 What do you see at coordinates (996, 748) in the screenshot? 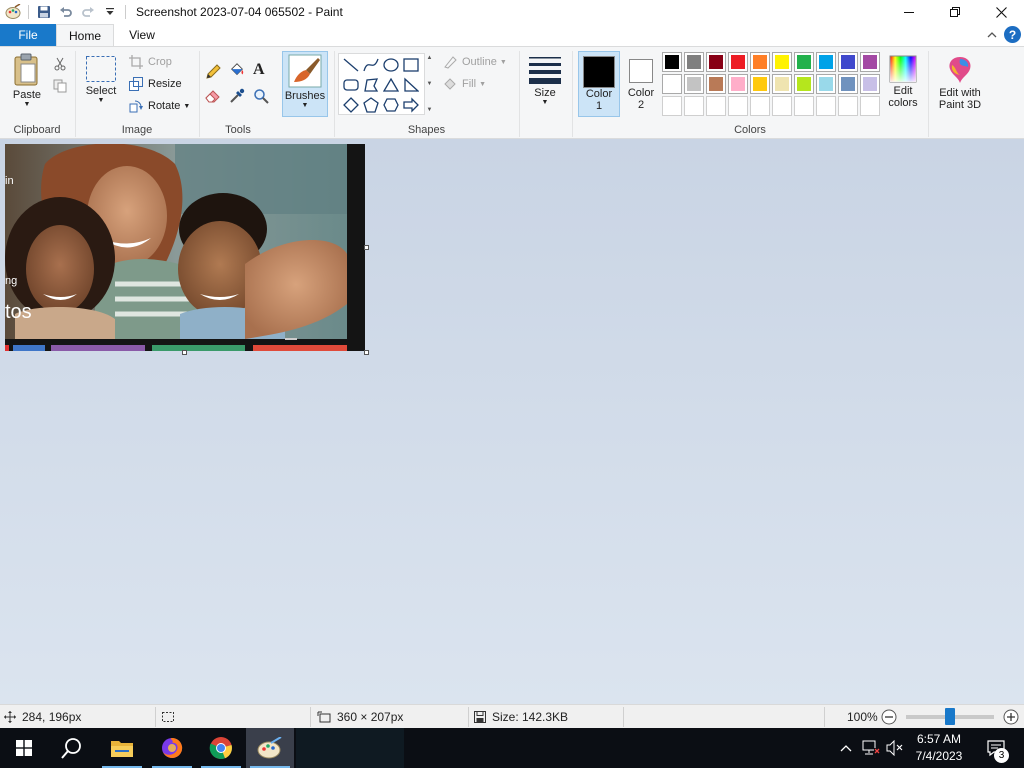
I see `action-center-button: 3` at bounding box center [996, 748].